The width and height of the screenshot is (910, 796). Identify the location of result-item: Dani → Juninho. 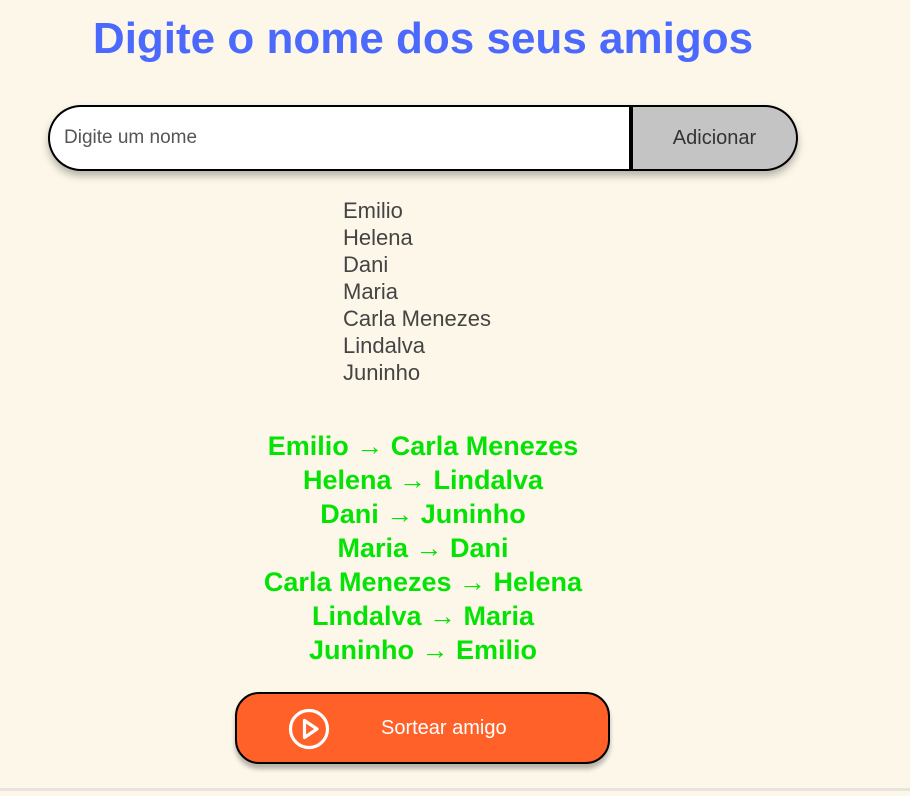
(423, 514).